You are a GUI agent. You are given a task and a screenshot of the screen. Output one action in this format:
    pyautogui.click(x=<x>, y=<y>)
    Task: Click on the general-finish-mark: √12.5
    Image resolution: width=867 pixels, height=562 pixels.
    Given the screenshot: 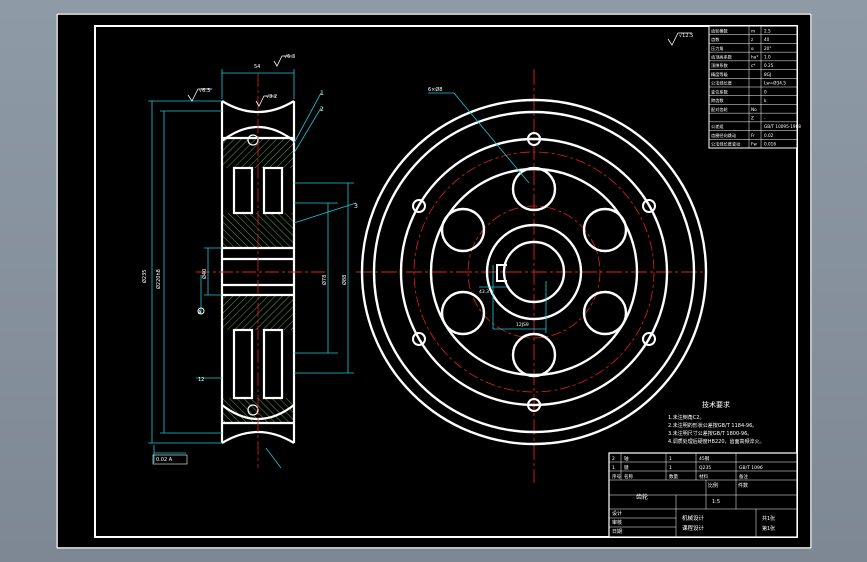 What is the action you would take?
    pyautogui.click(x=686, y=36)
    